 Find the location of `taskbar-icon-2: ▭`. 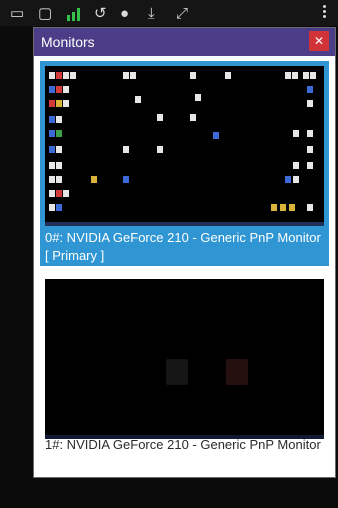

taskbar-icon-2: ▭ is located at coordinates (17, 13).